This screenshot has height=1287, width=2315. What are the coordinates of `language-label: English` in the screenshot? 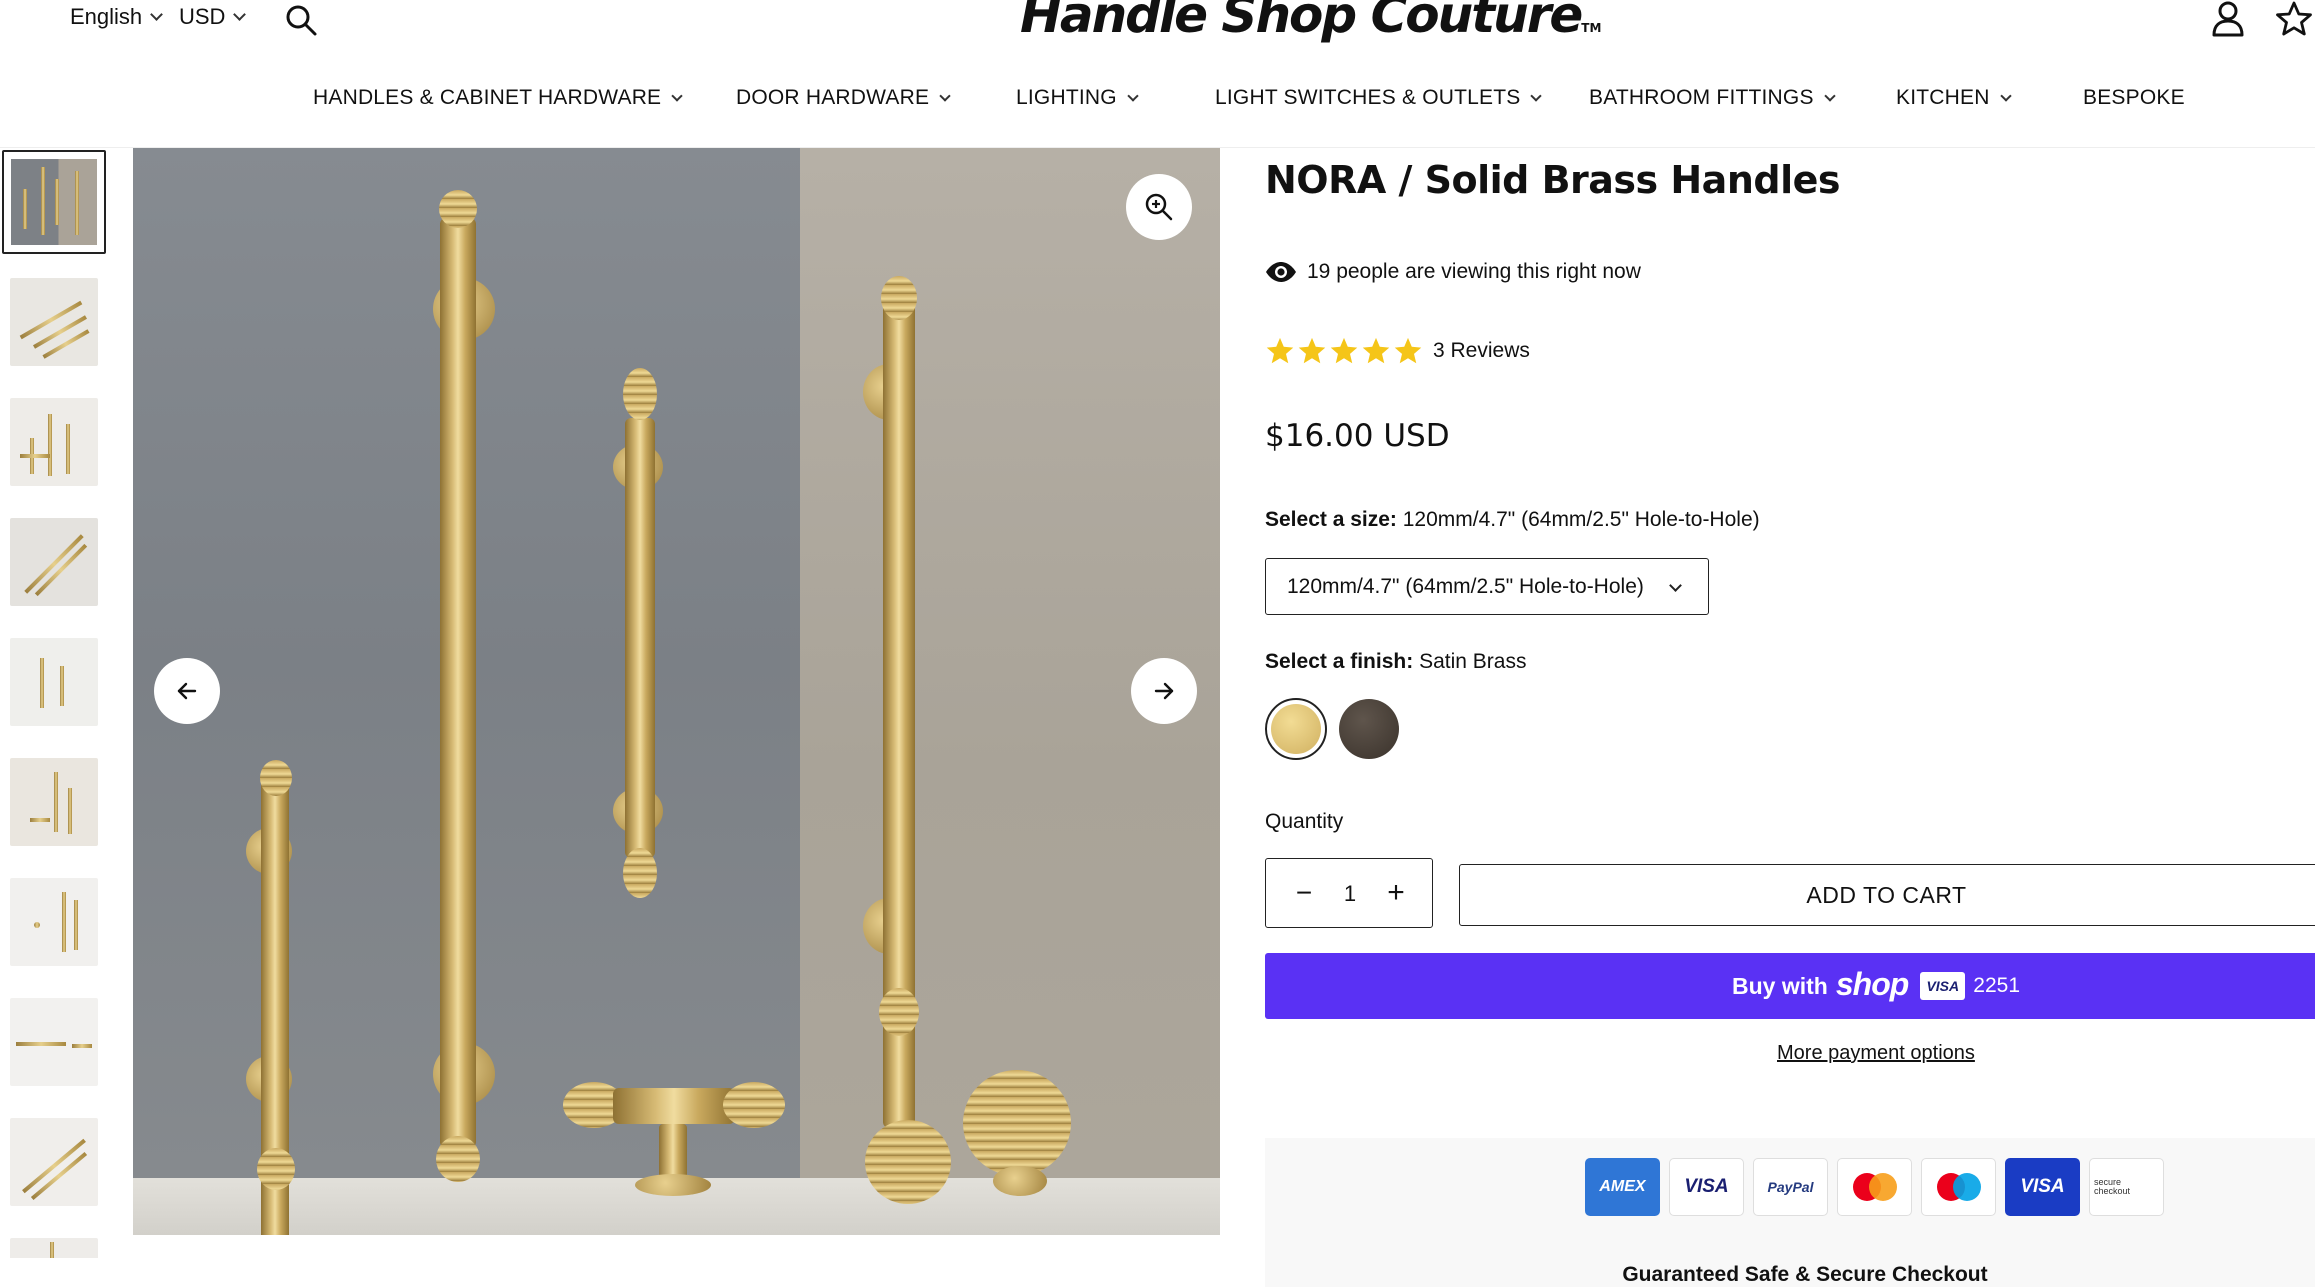 It's located at (106, 16).